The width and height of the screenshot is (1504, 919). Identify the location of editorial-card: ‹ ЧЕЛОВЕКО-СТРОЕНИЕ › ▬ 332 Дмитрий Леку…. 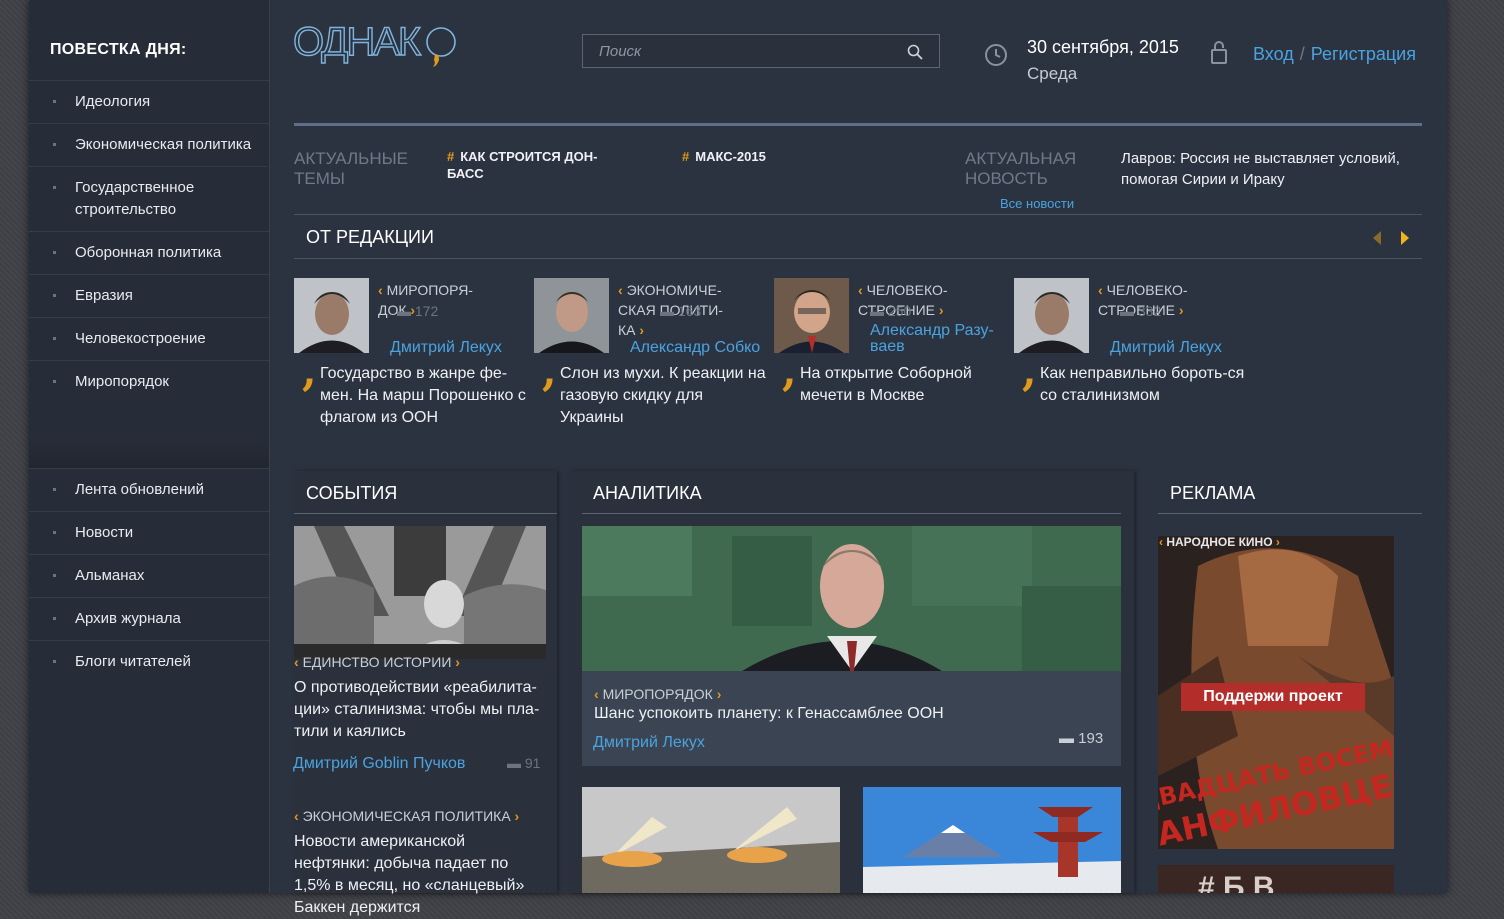
(1129, 358).